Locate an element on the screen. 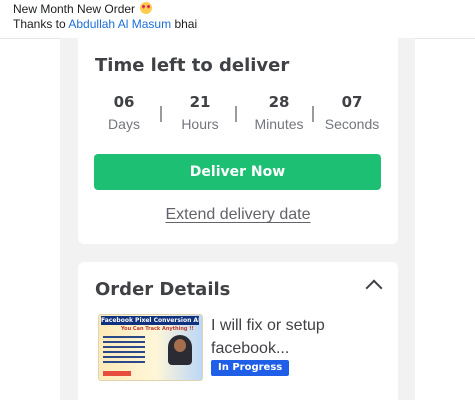 This screenshot has height=400, width=475. thumbnail-badge is located at coordinates (117, 373).